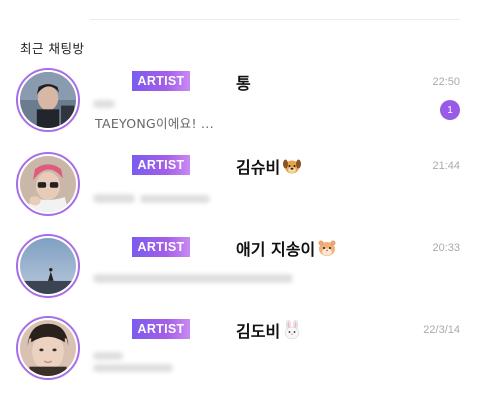 This screenshot has height=409, width=480. I want to click on chat-name-text: 통, so click(243, 83).